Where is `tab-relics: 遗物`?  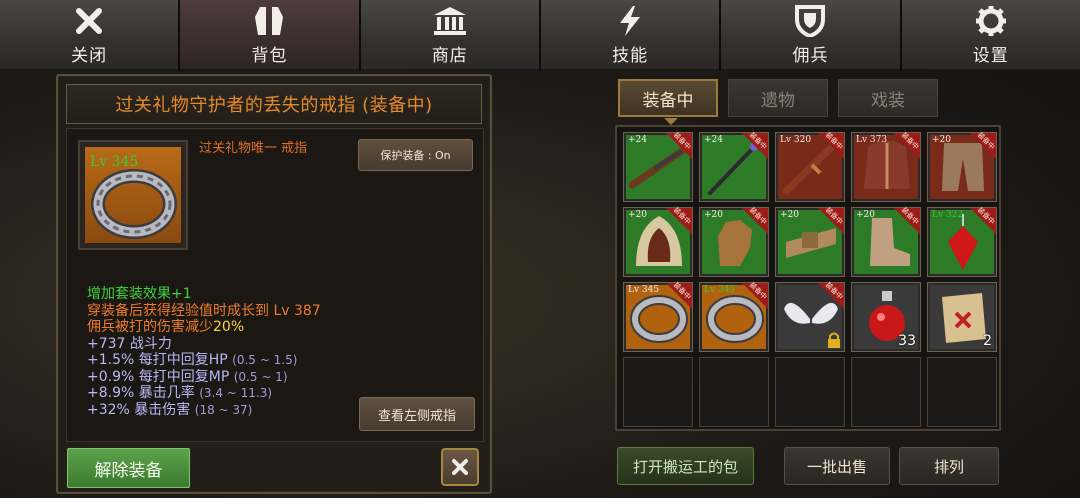
tab-relics: 遗物 is located at coordinates (778, 98).